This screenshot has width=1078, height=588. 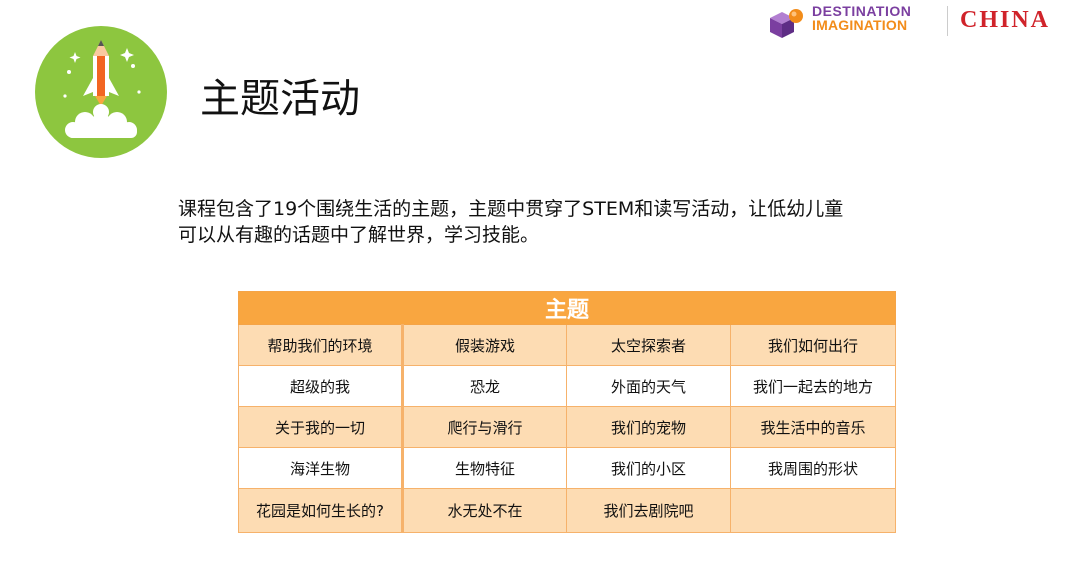 What do you see at coordinates (321, 345) in the screenshot?
I see `theme-cell: 帮助我们的环境` at bounding box center [321, 345].